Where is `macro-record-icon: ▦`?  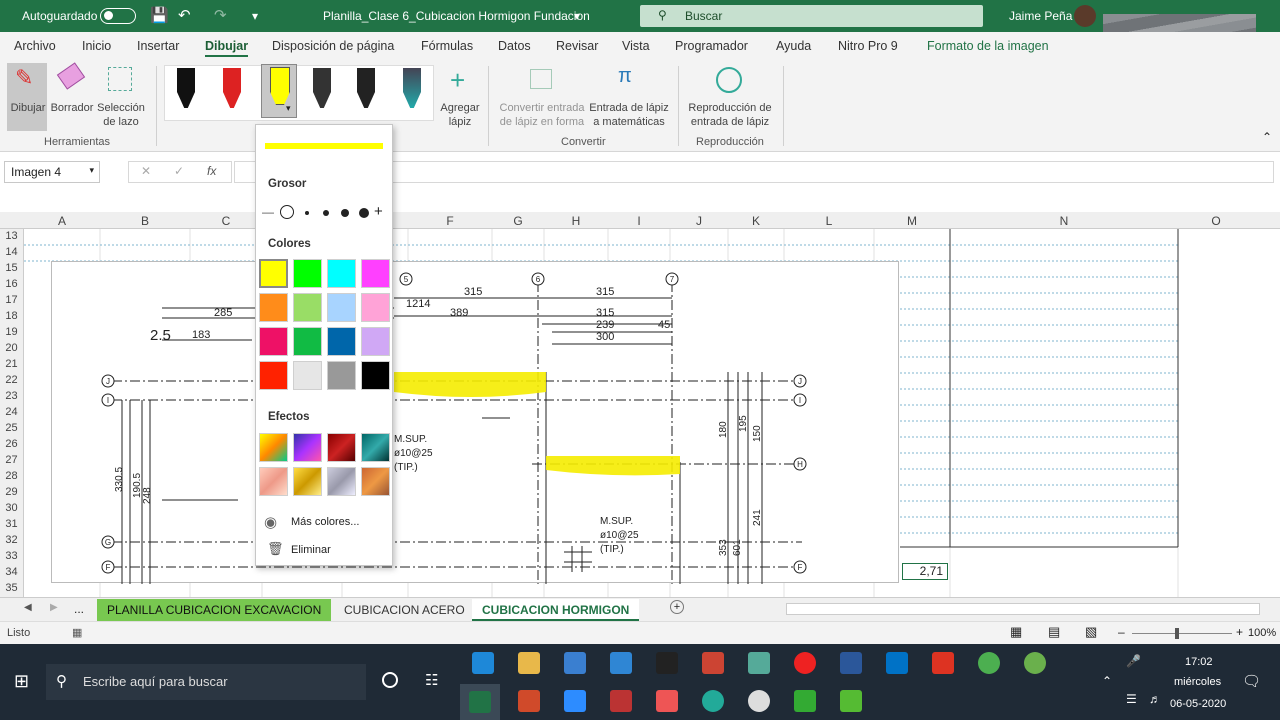 macro-record-icon: ▦ is located at coordinates (77, 632).